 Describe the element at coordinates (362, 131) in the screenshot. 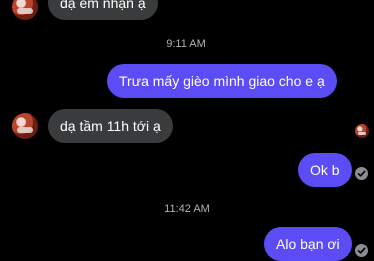

I see `seen-avatar` at that location.